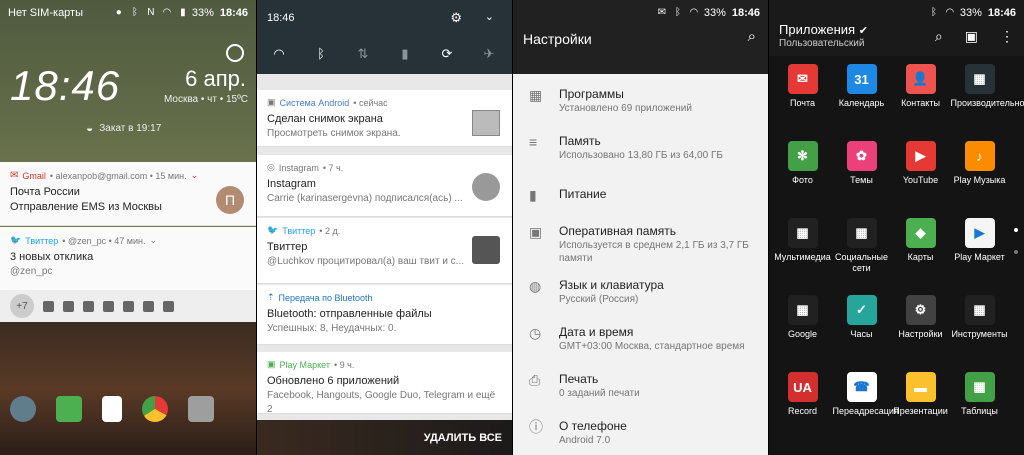 The height and width of the screenshot is (455, 1024). I want to click on lock-icon, so click(112, 409).